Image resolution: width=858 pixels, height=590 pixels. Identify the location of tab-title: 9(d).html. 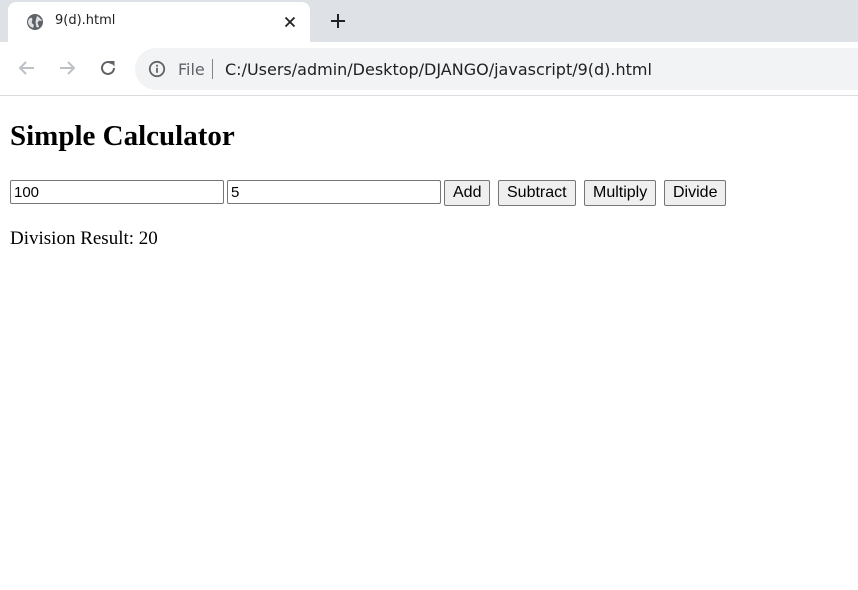
(85, 20).